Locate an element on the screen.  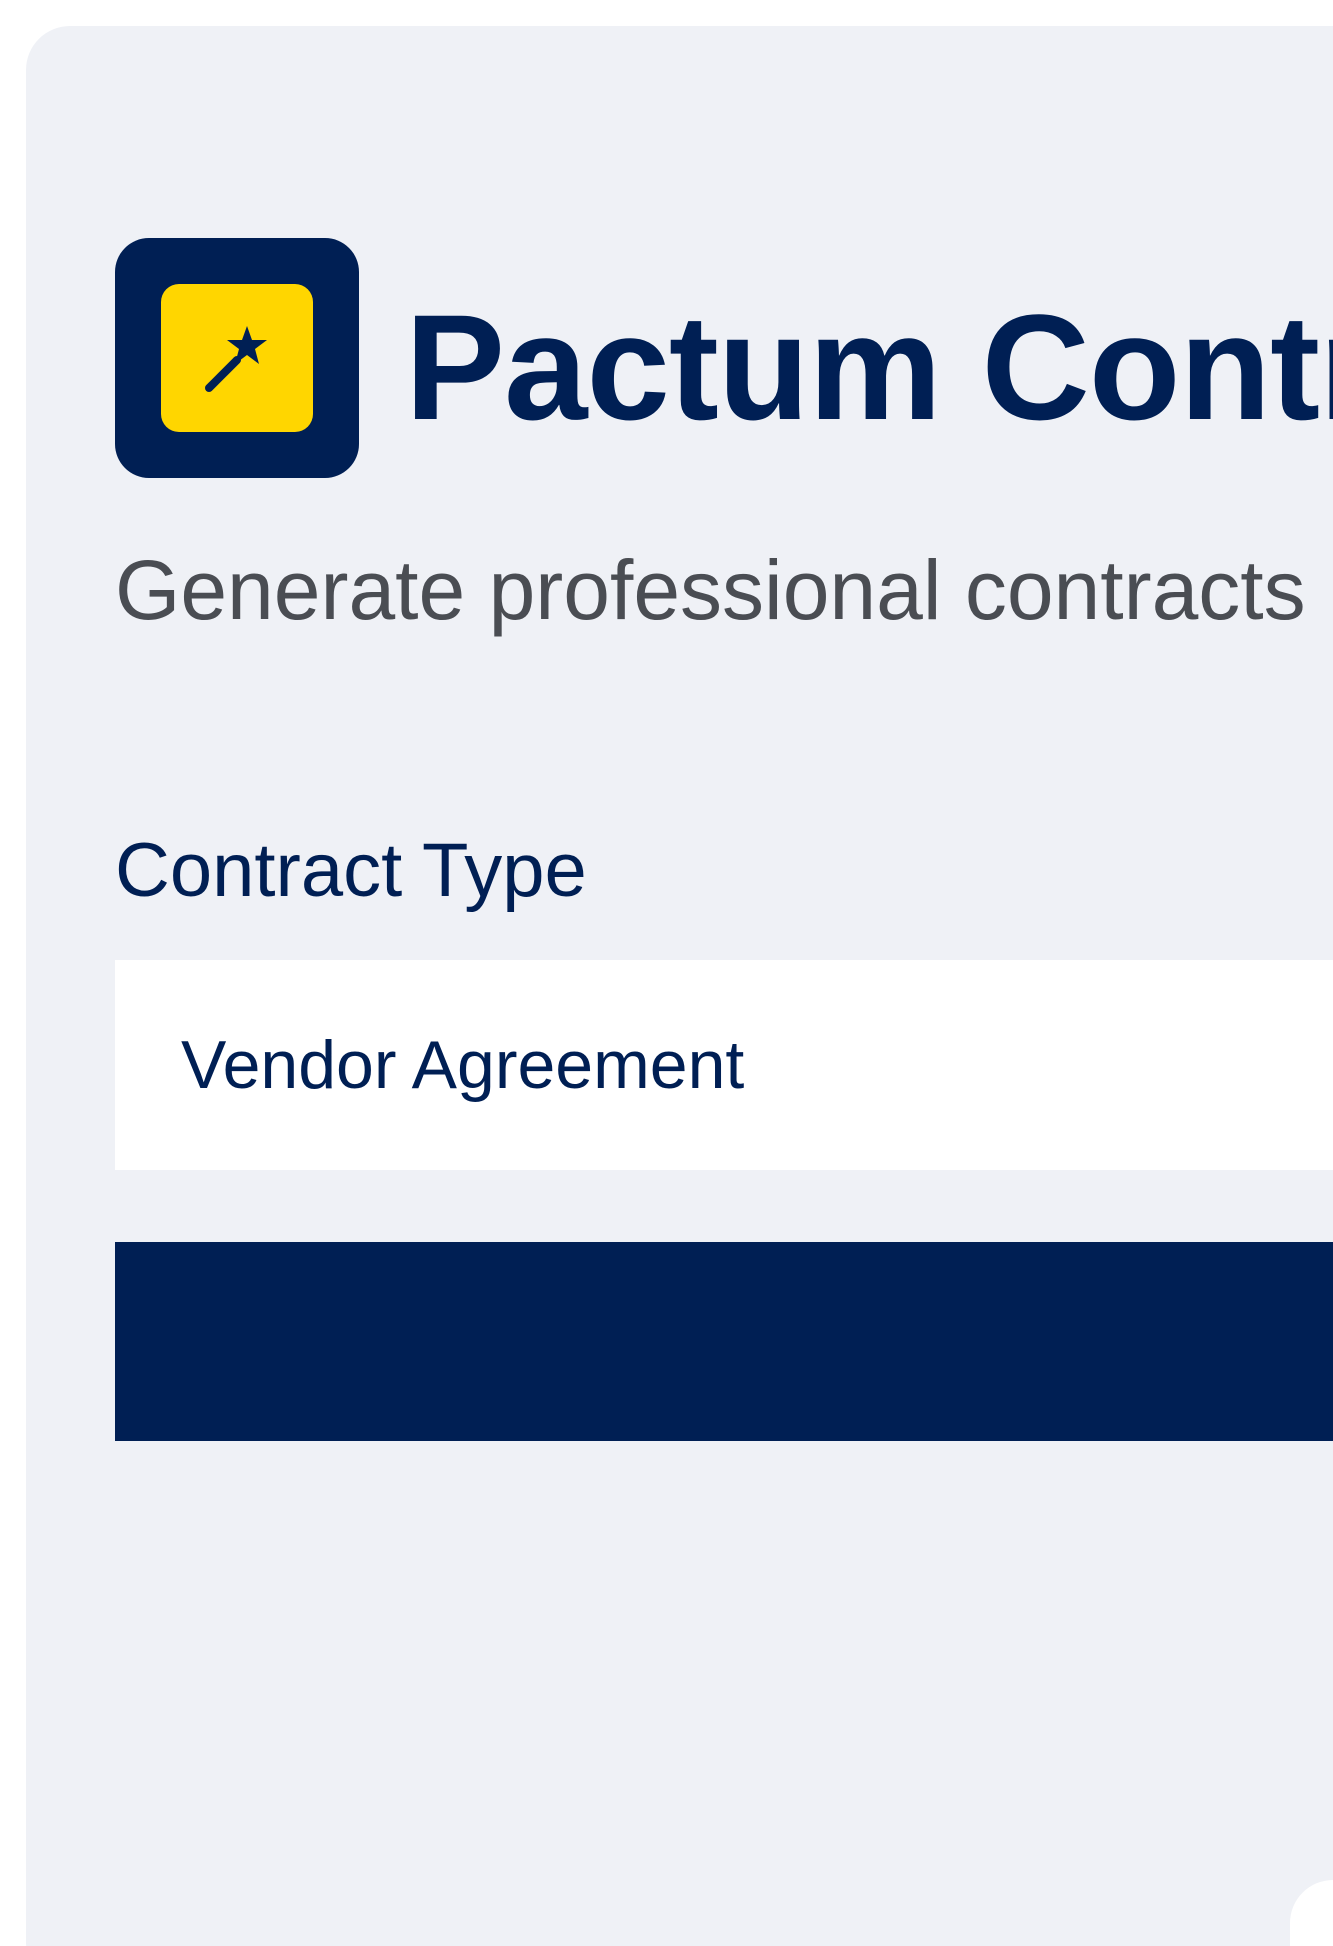
generate-contract-button is located at coordinates (724, 1341).